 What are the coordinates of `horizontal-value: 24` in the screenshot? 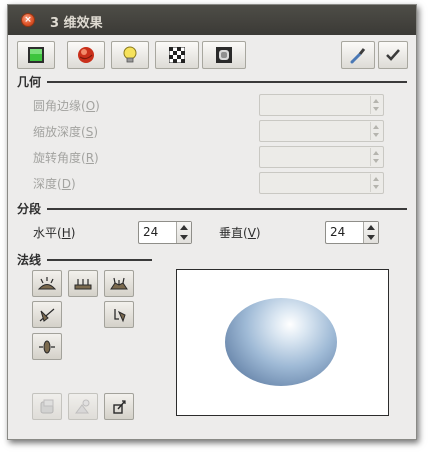 It's located at (151, 232).